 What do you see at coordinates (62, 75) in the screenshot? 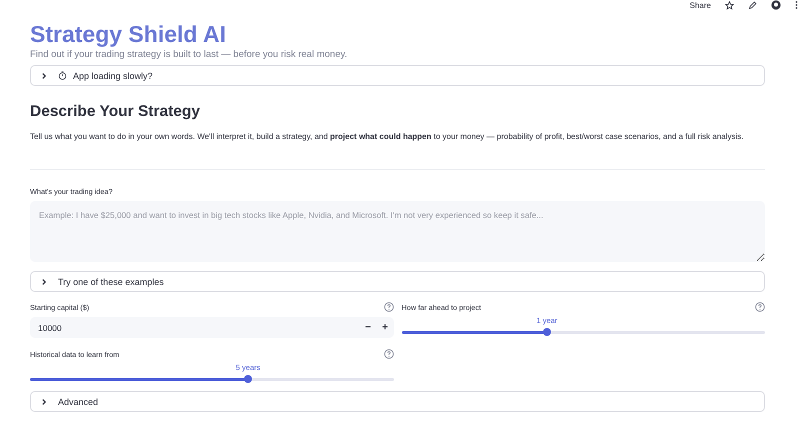
I see `stopwatch-icon` at bounding box center [62, 75].